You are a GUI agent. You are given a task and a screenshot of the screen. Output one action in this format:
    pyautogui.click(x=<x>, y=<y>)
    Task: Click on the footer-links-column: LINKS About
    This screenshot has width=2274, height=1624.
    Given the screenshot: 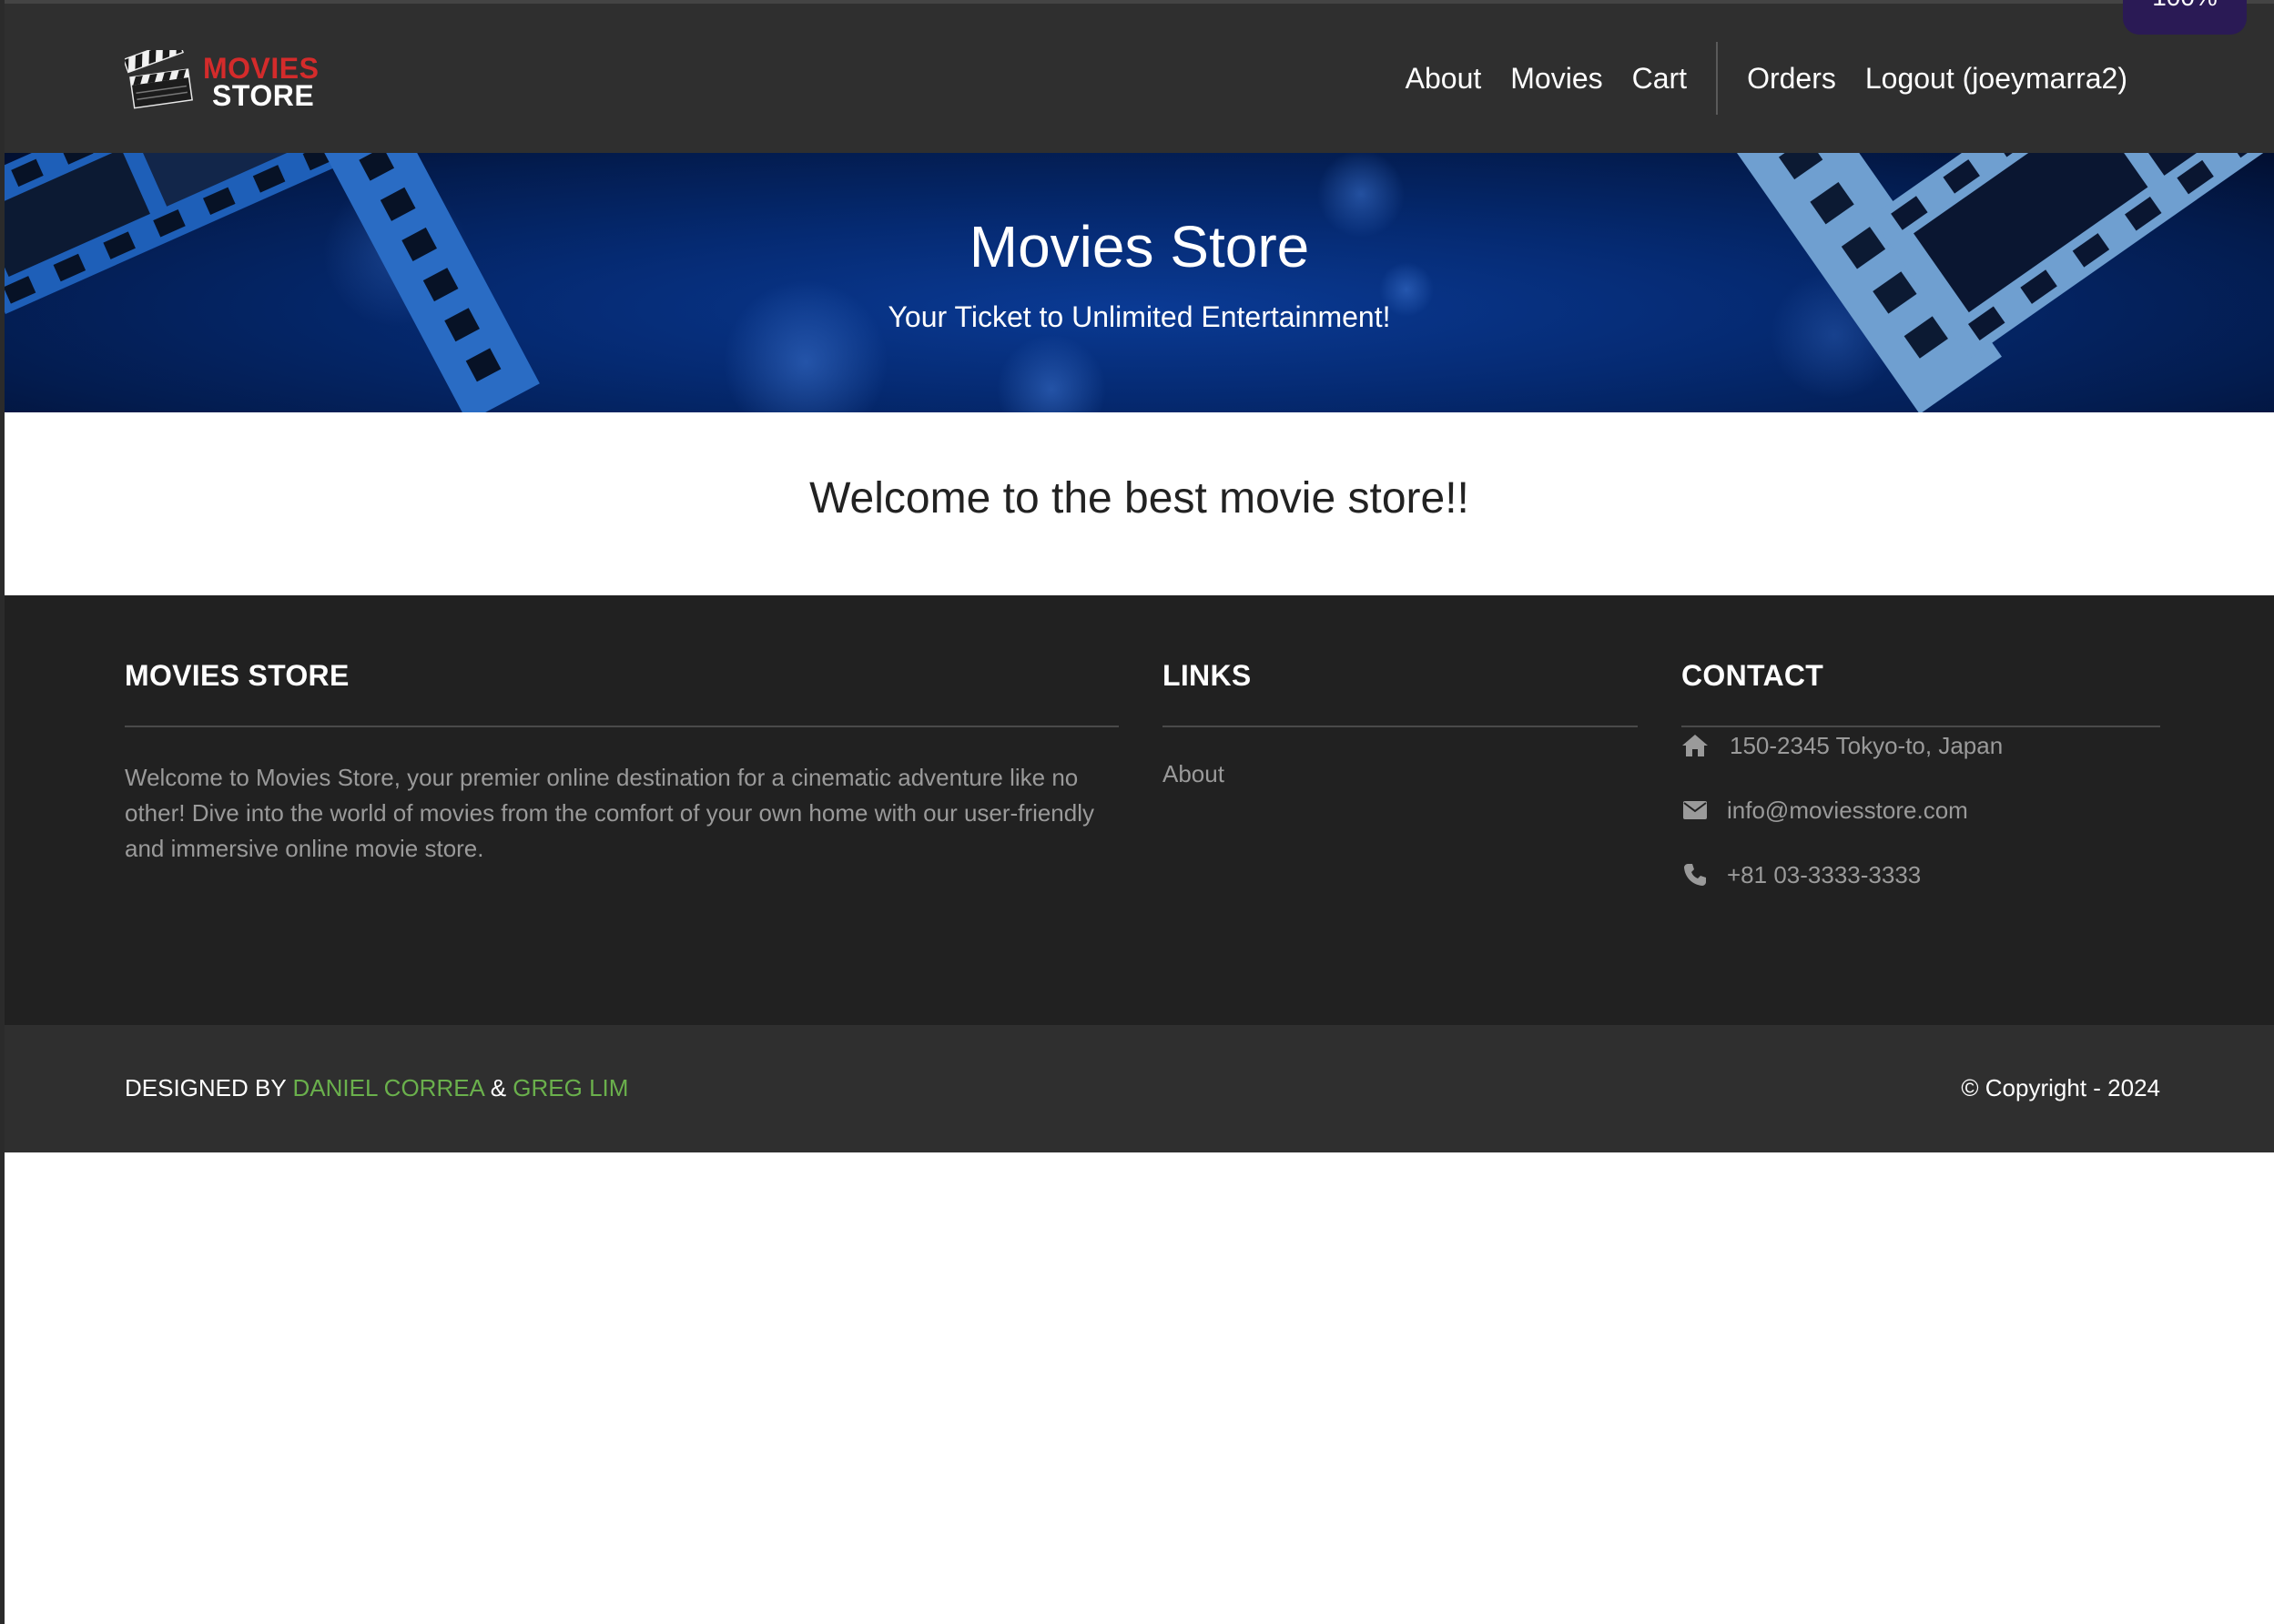 What is the action you would take?
    pyautogui.click(x=1400, y=724)
    